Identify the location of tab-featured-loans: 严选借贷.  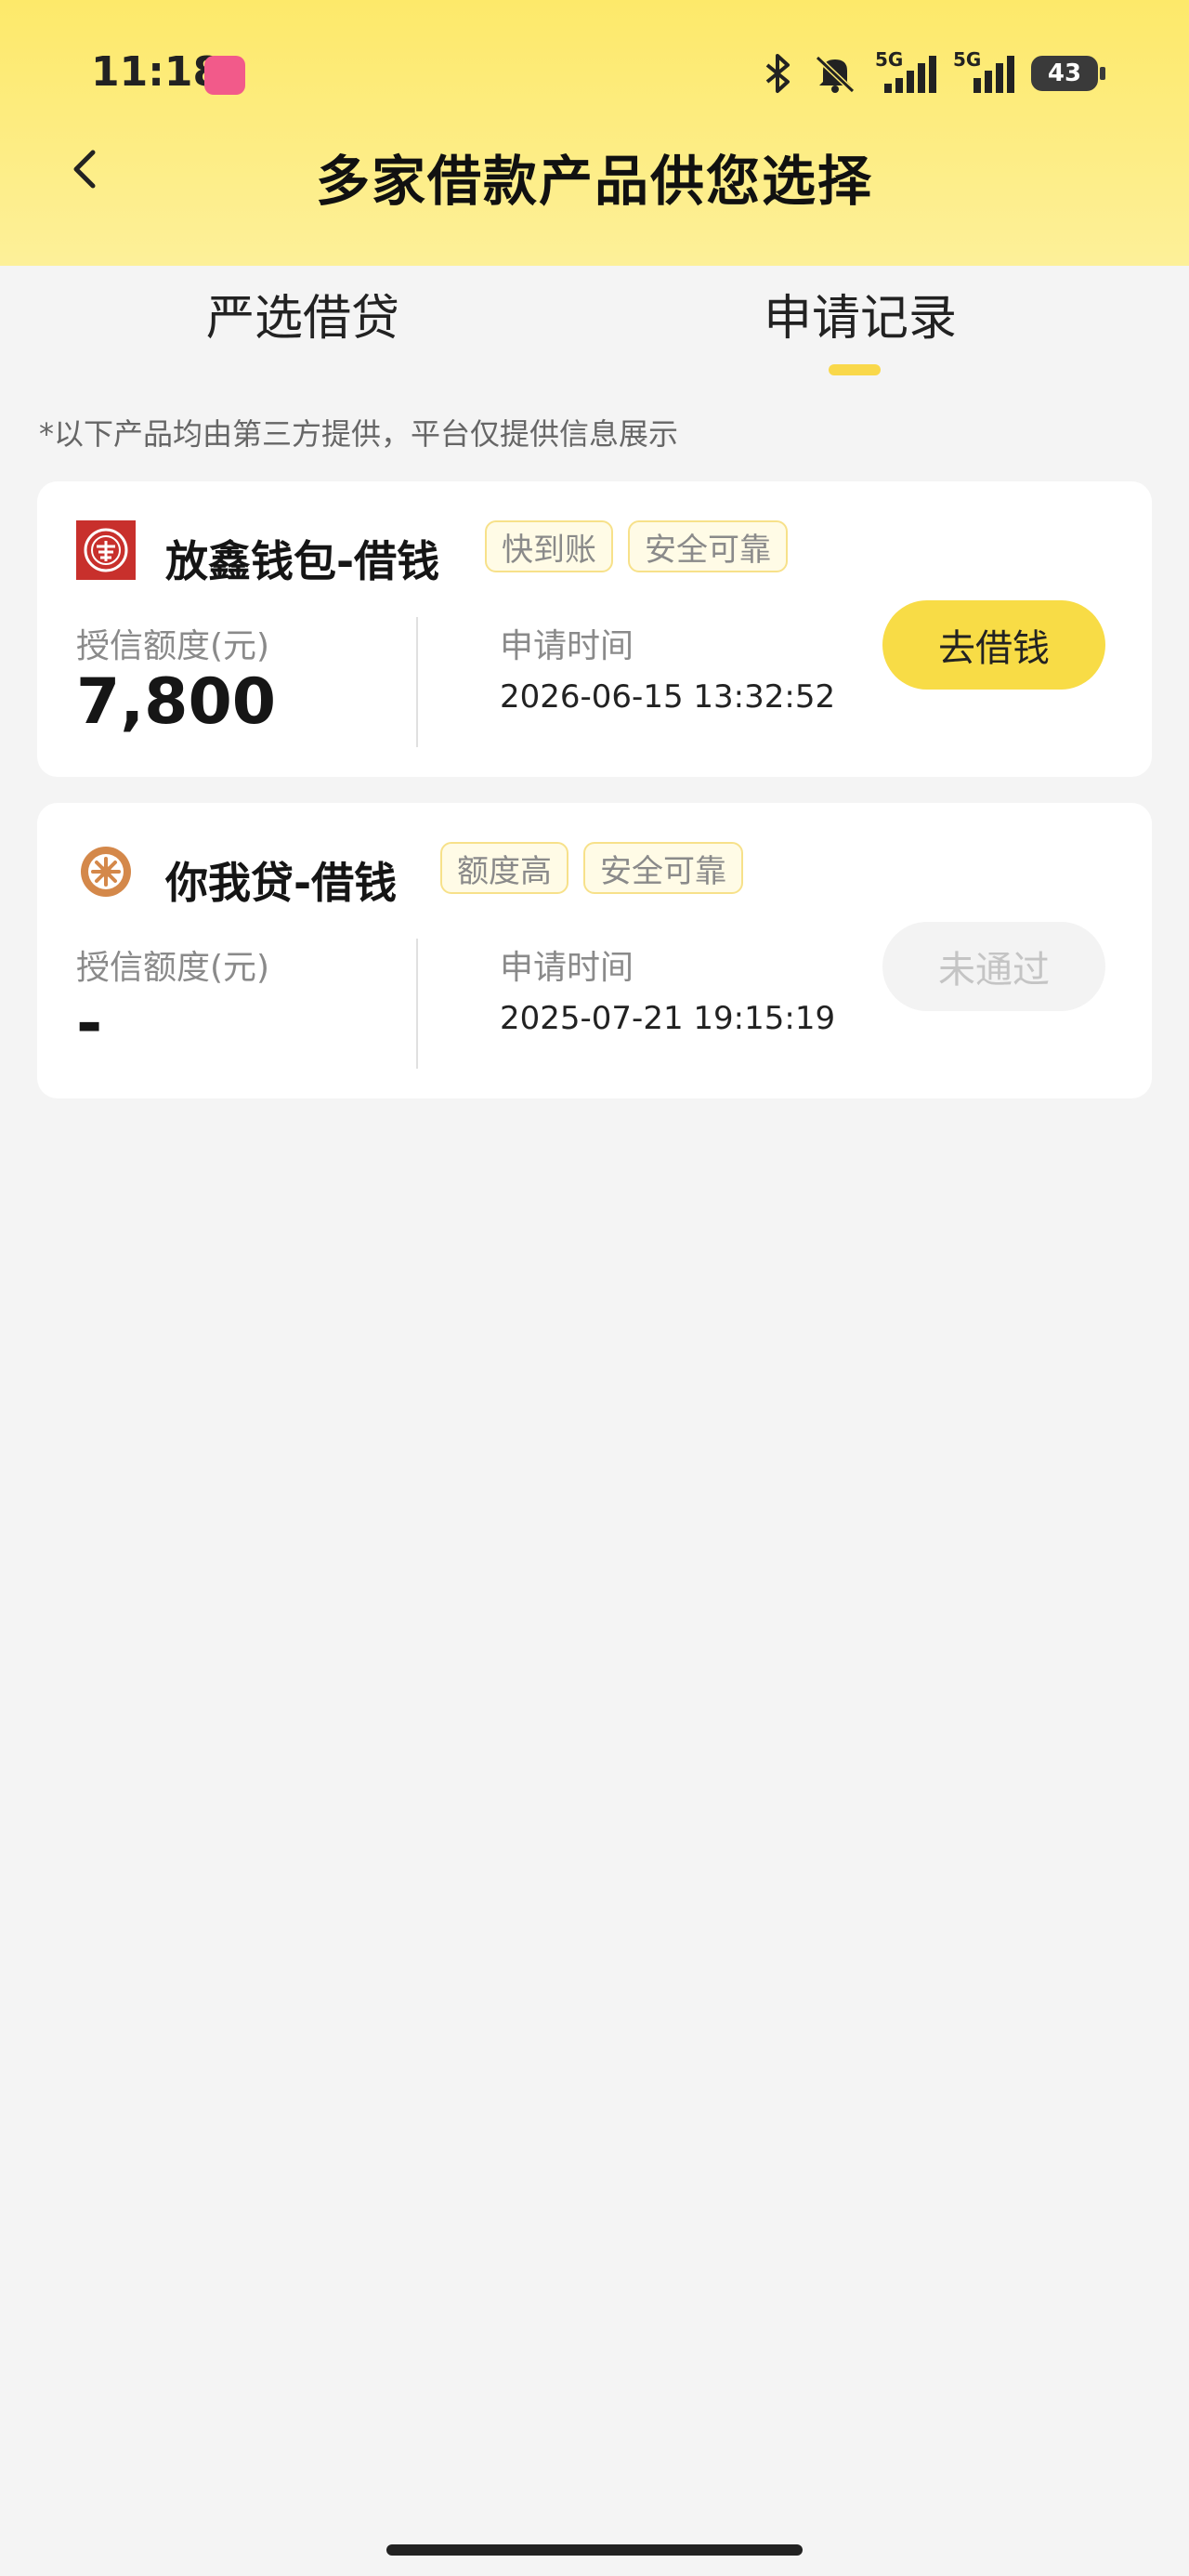
(303, 313).